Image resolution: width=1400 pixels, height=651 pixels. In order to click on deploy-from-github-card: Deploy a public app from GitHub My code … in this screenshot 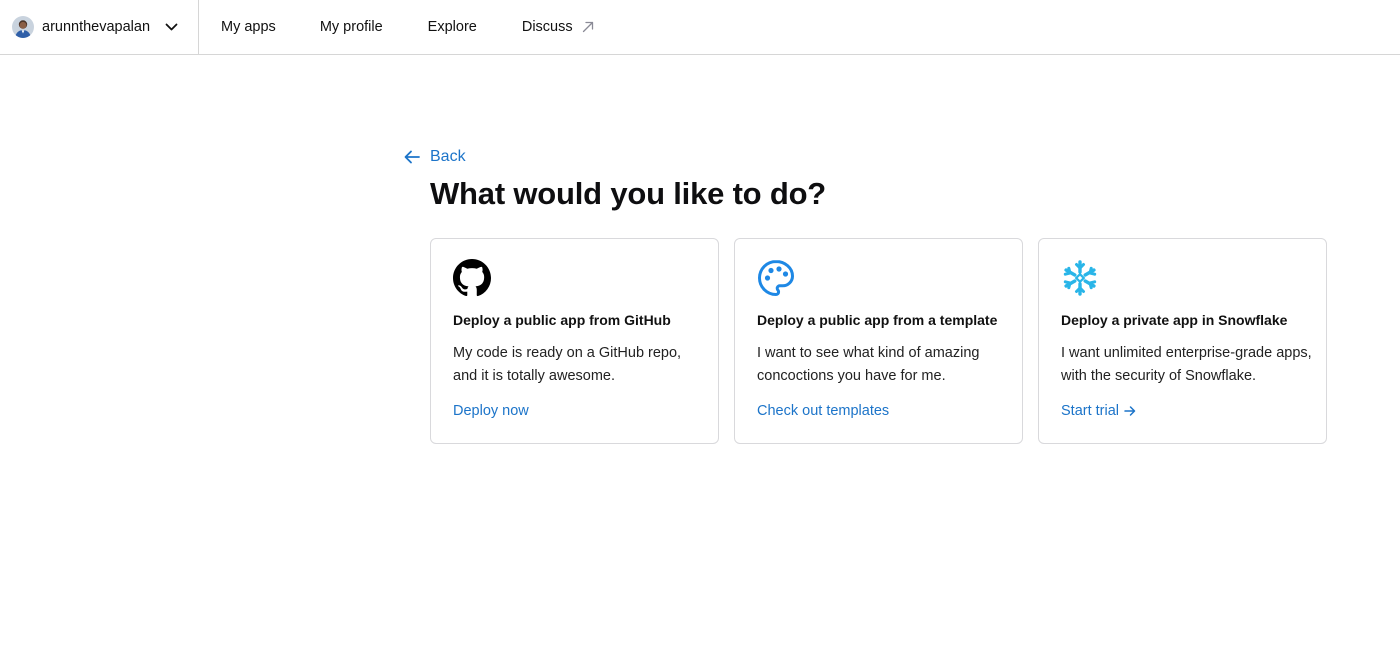, I will do `click(574, 341)`.